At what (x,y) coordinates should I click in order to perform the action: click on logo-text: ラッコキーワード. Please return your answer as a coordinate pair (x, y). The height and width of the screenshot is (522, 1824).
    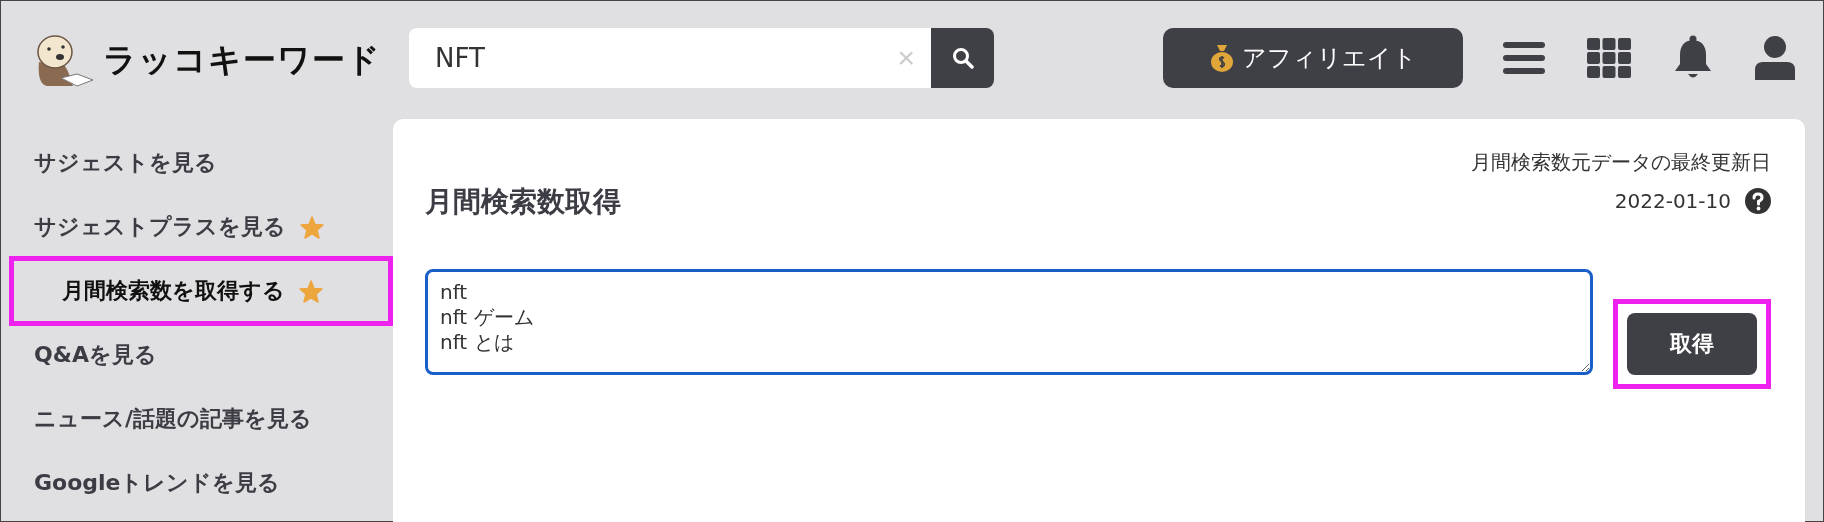
    Looking at the image, I should click on (242, 59).